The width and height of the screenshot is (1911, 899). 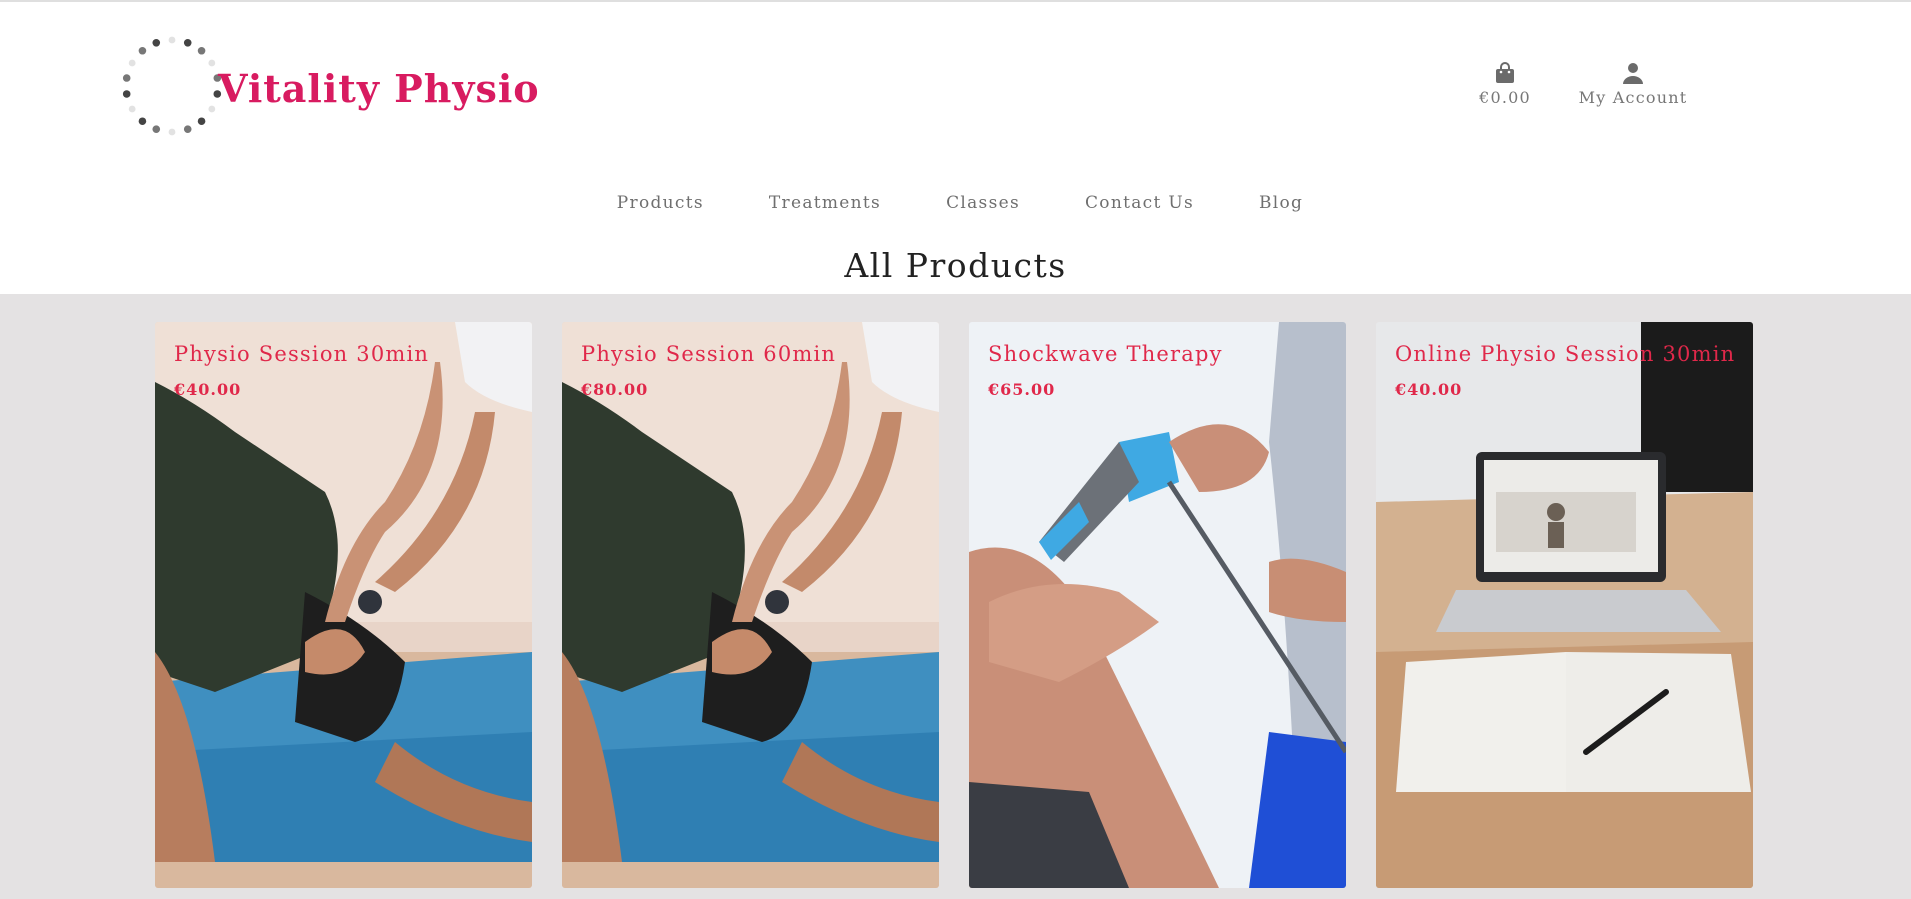 I want to click on product-card: Shockwave Therapy €65.00, so click(x=1157, y=605).